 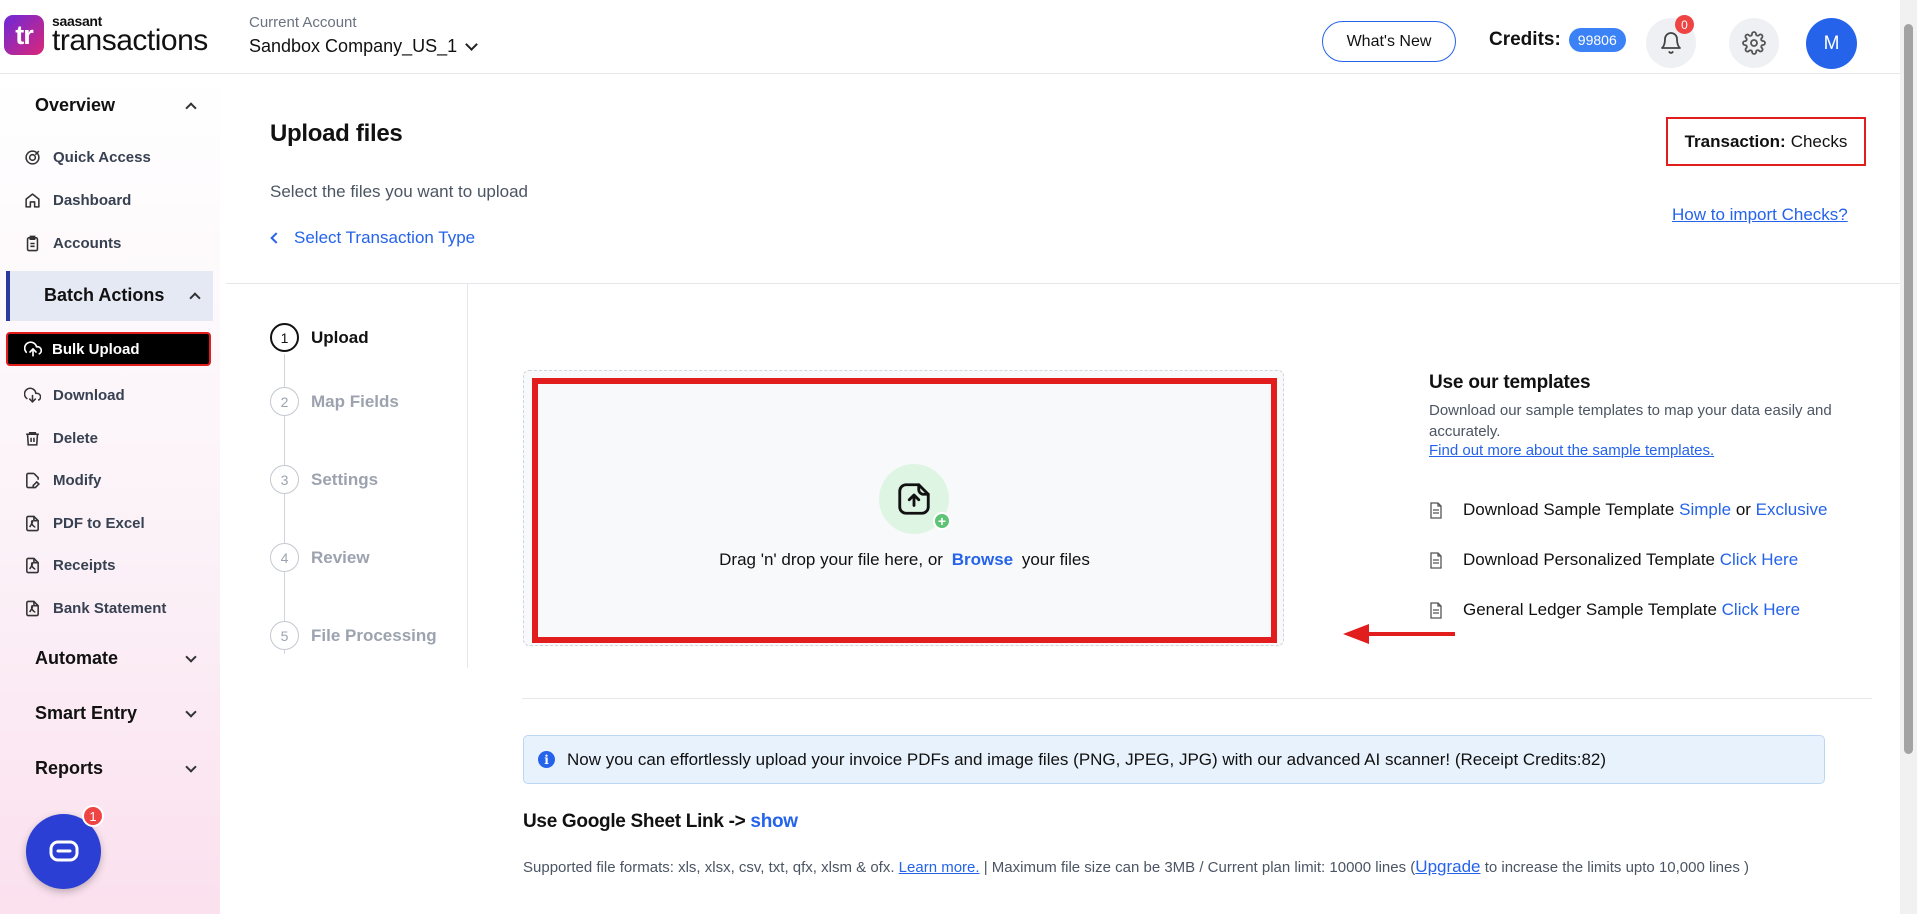 What do you see at coordinates (284, 337) in the screenshot?
I see `step-number: 1` at bounding box center [284, 337].